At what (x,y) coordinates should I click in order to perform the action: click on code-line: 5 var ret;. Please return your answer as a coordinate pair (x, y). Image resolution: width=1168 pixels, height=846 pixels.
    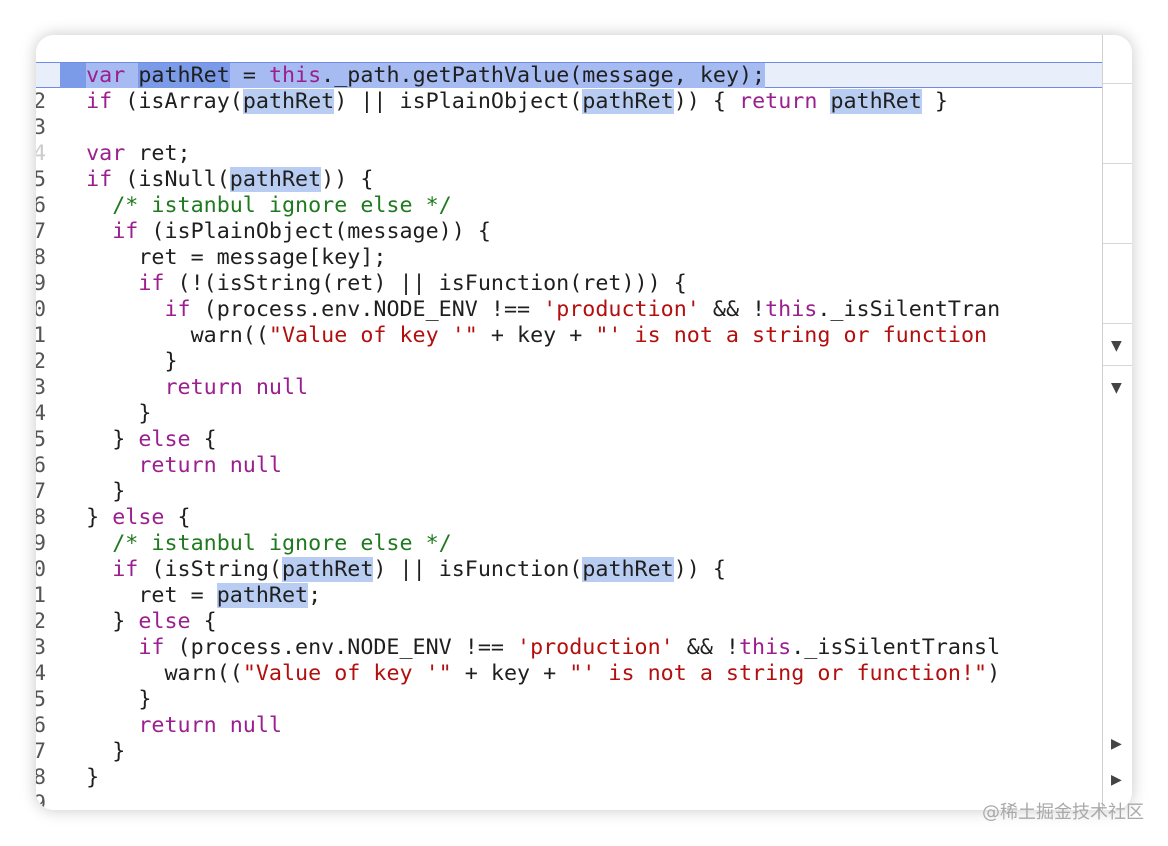
    Looking at the image, I should click on (569, 166).